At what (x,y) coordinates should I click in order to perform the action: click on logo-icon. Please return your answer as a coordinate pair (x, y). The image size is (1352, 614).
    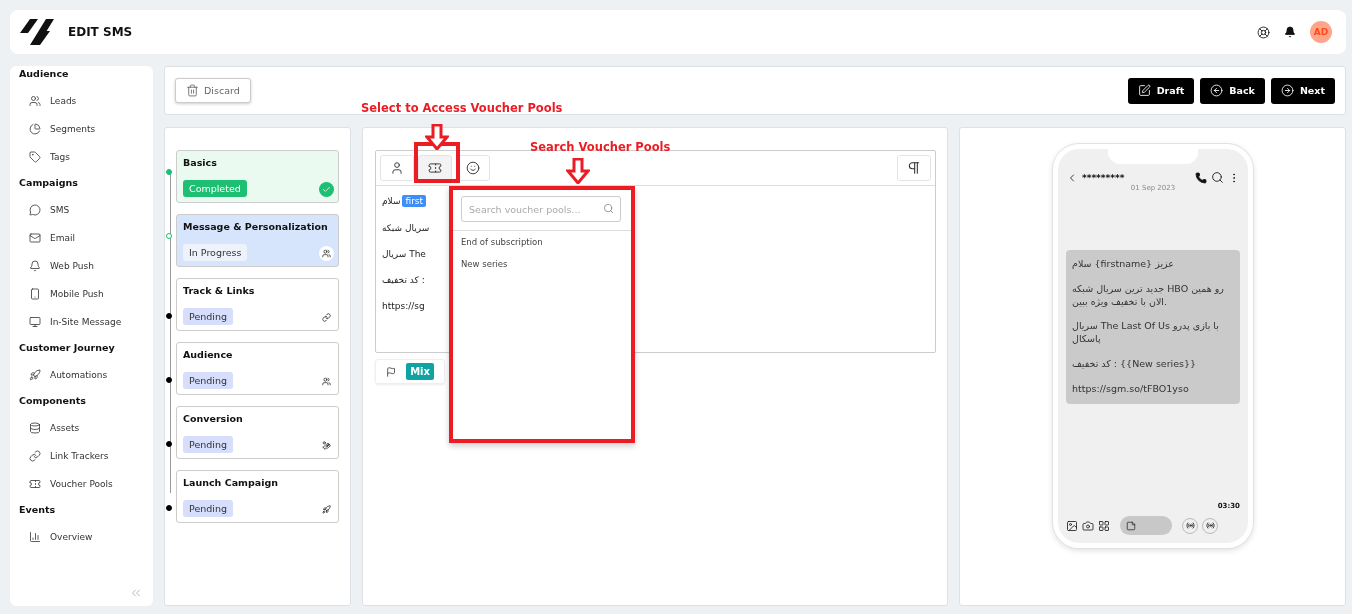
    Looking at the image, I should click on (37, 32).